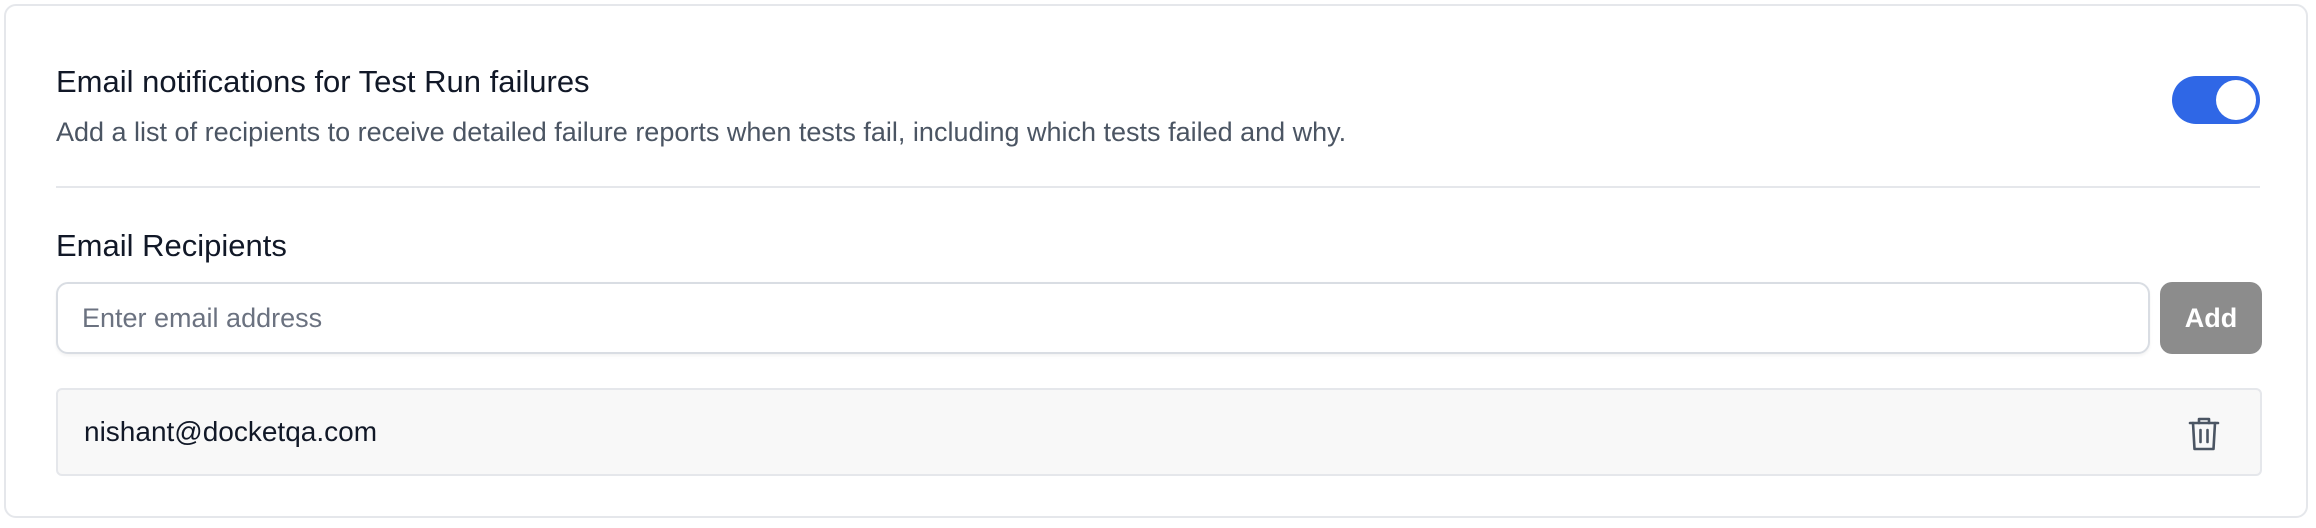 This screenshot has width=2316, height=528. I want to click on add-recipient-button: Add, so click(2211, 318).